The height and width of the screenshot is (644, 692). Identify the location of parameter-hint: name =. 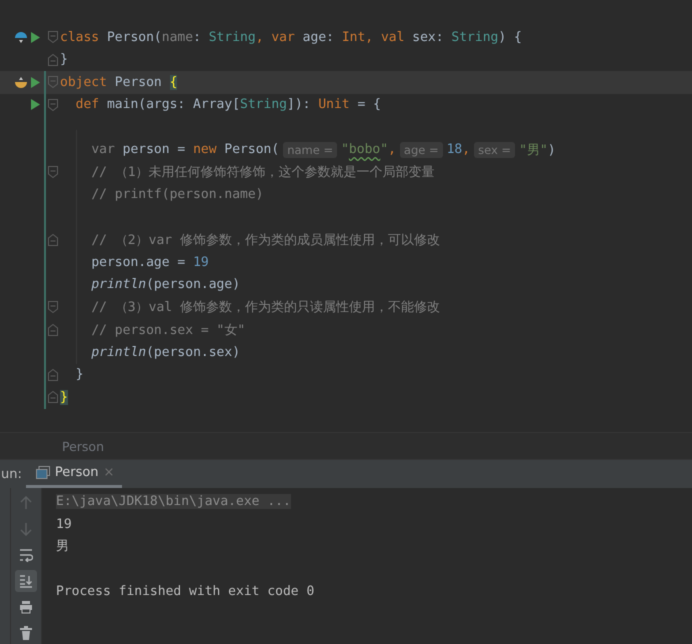
(310, 150).